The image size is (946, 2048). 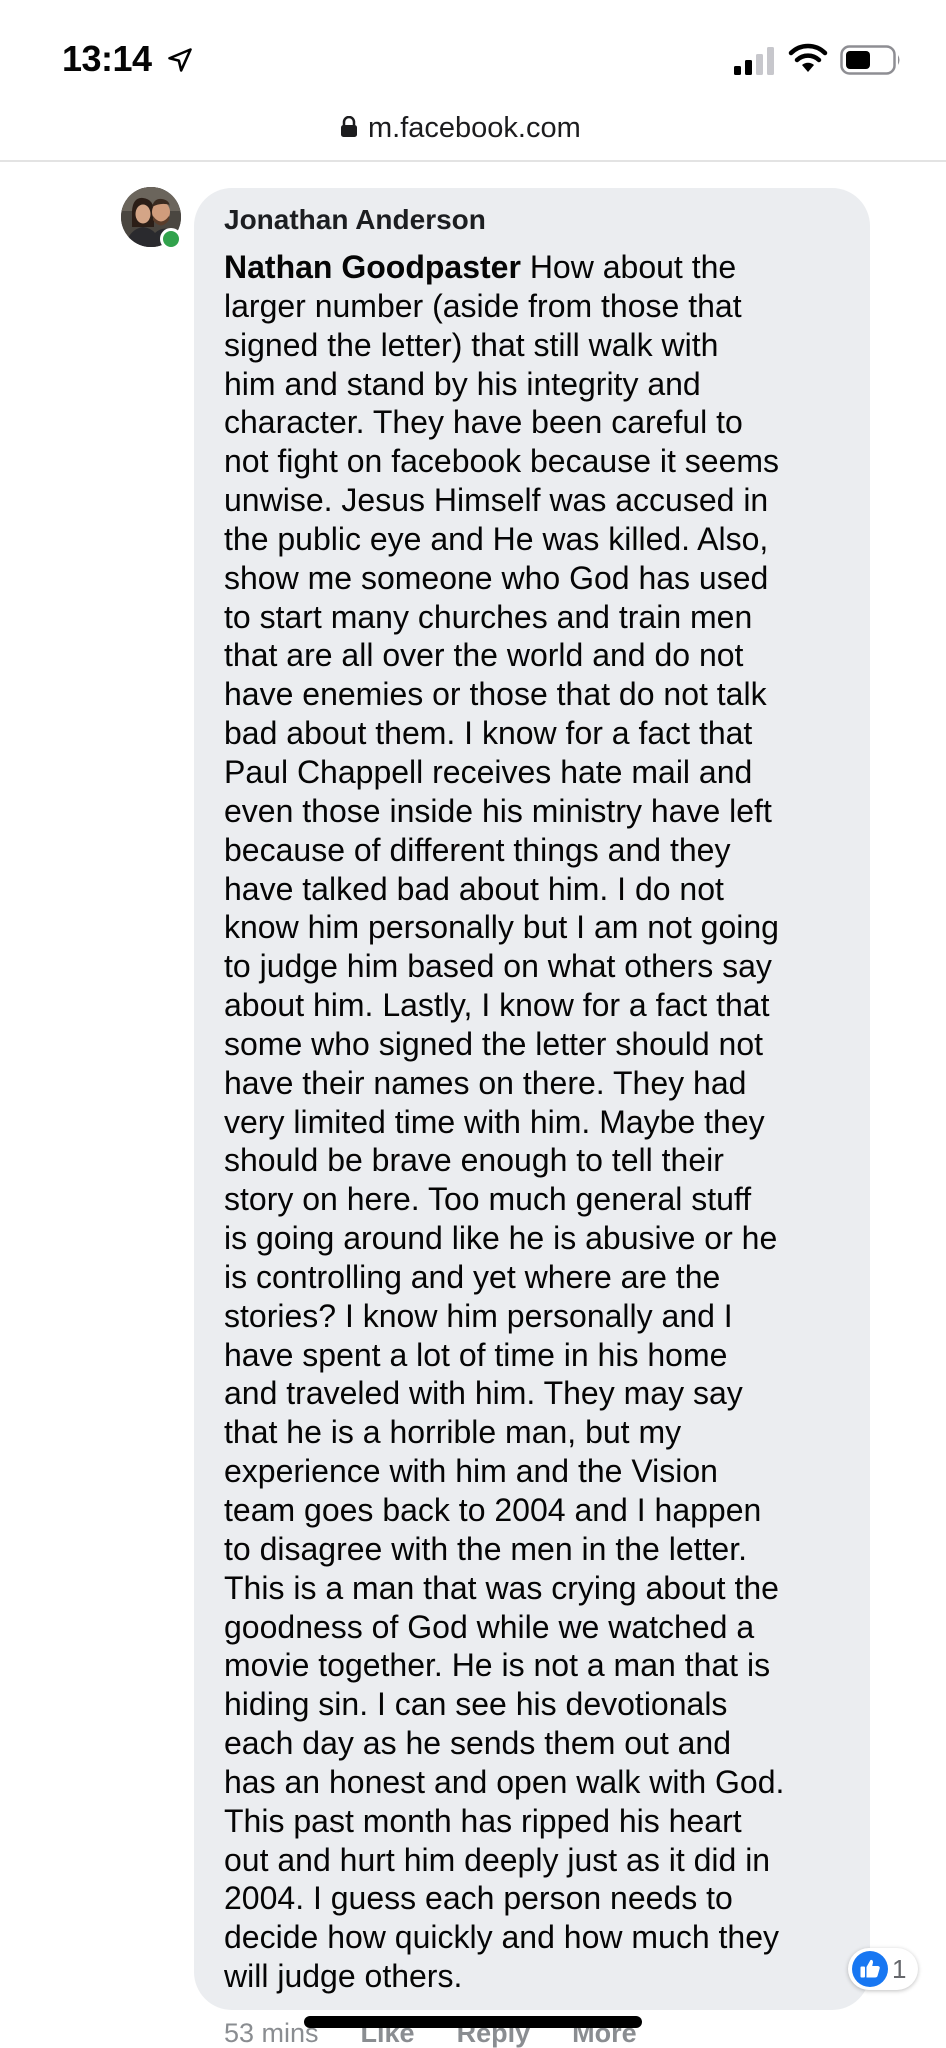 What do you see at coordinates (355, 220) in the screenshot?
I see `comment-author: Jonathan Anderson` at bounding box center [355, 220].